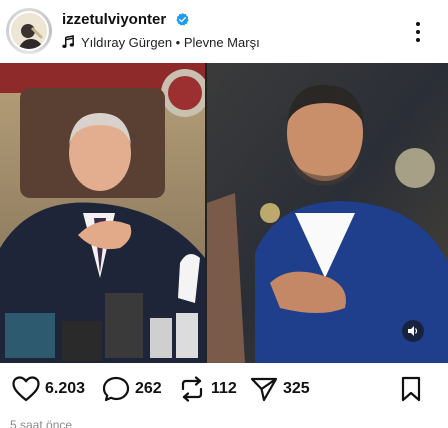 This screenshot has width=448, height=428. Describe the element at coordinates (418, 32) in the screenshot. I see `more-options-icon` at that location.